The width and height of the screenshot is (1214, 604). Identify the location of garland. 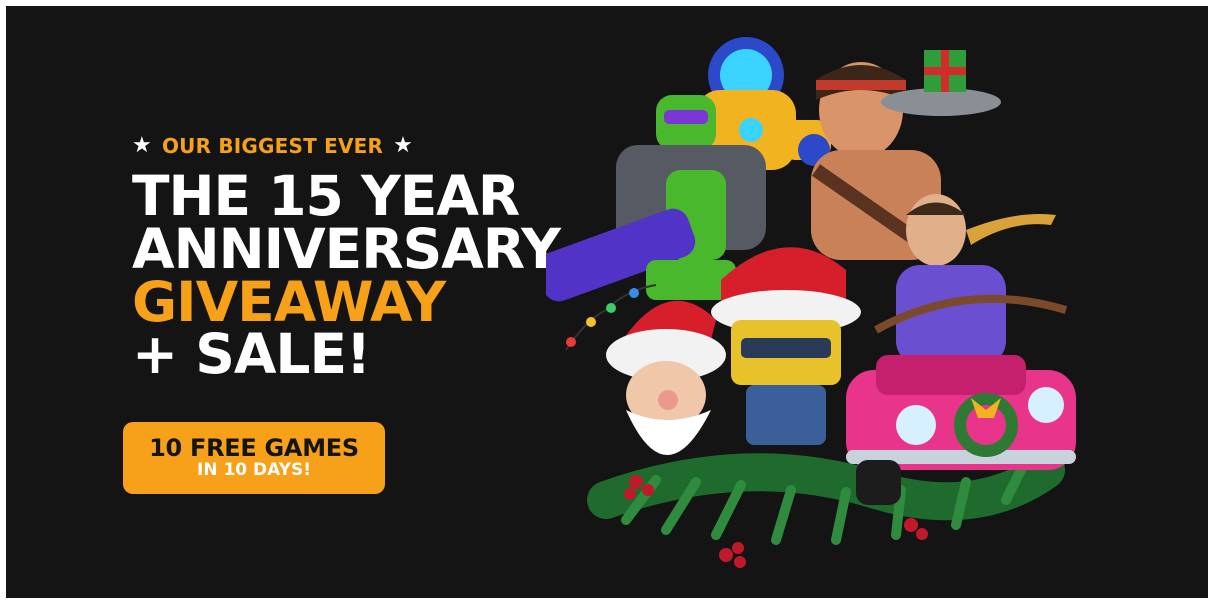
(826, 509).